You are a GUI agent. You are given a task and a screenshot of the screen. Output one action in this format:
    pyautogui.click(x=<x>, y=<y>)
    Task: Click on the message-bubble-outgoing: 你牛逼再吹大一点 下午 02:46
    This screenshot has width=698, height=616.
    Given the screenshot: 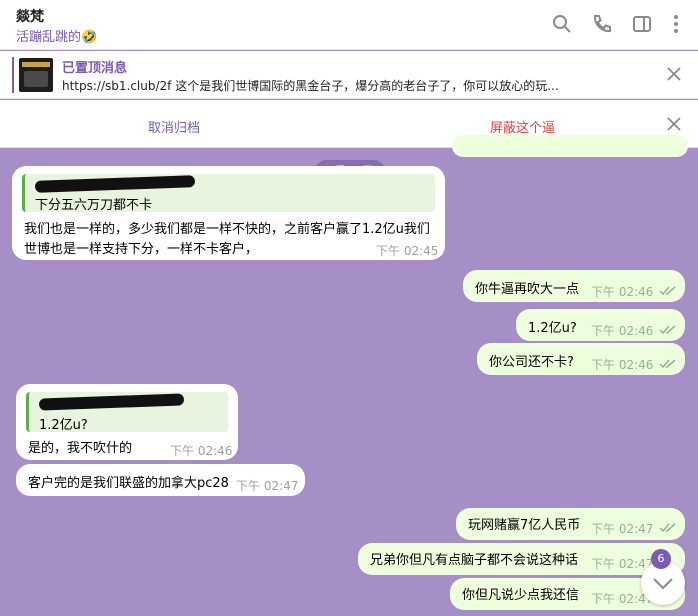 What is the action you would take?
    pyautogui.click(x=574, y=286)
    